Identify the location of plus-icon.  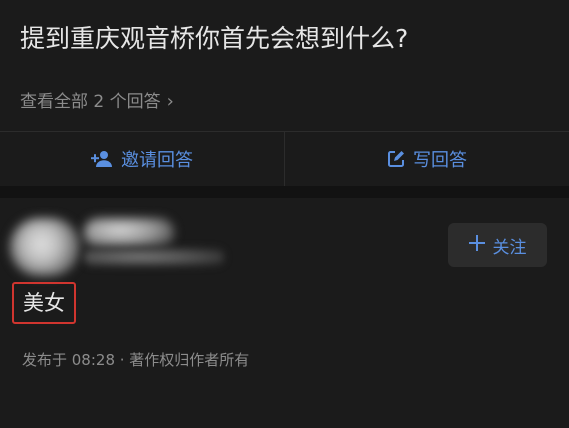
(476, 245).